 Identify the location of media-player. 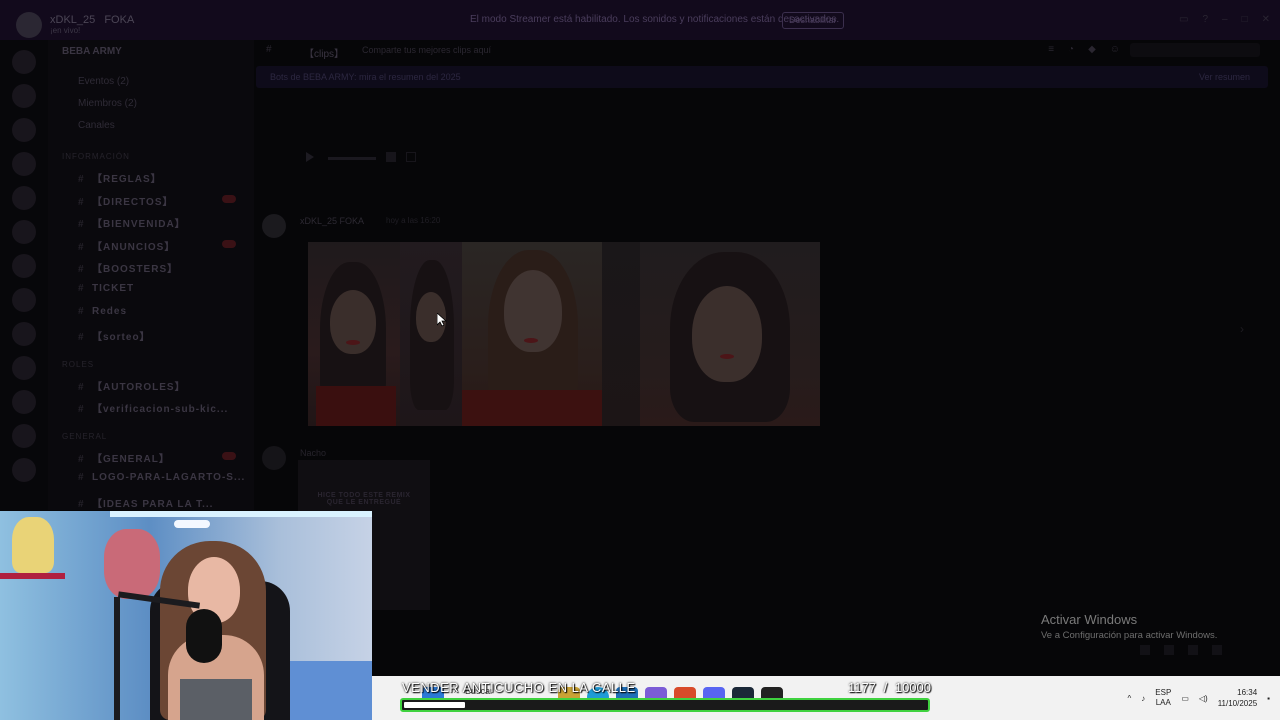
(361, 158).